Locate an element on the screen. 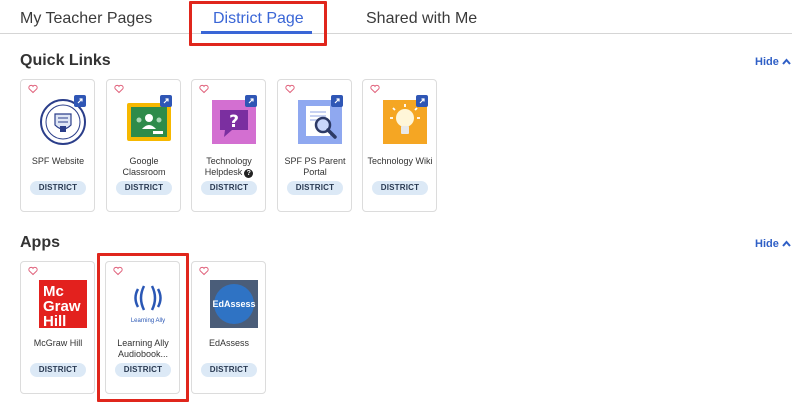 The image size is (800, 409). quick-link-card-parent-portal: SPF PS Parent Portal DISTRICT is located at coordinates (314, 145).